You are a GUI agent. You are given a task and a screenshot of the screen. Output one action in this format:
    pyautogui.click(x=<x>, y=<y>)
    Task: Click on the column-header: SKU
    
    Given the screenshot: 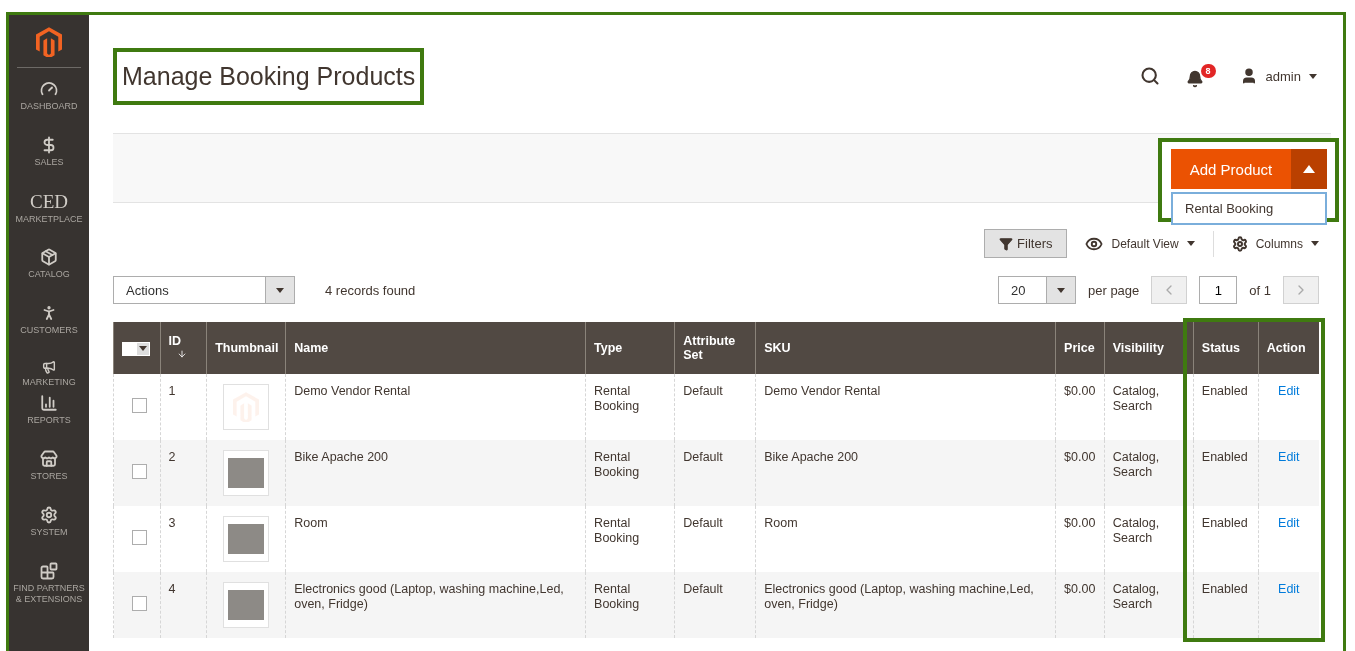 What is the action you would take?
    pyautogui.click(x=905, y=348)
    